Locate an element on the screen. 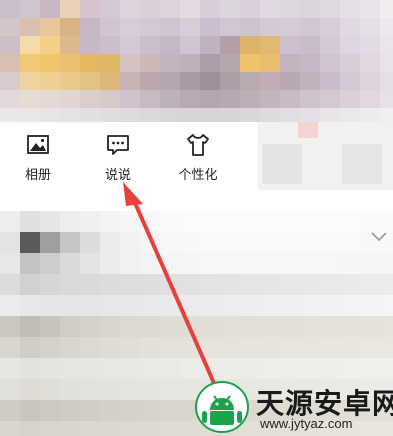  toolbar-item-personalize: 个性化 is located at coordinates (198, 160).